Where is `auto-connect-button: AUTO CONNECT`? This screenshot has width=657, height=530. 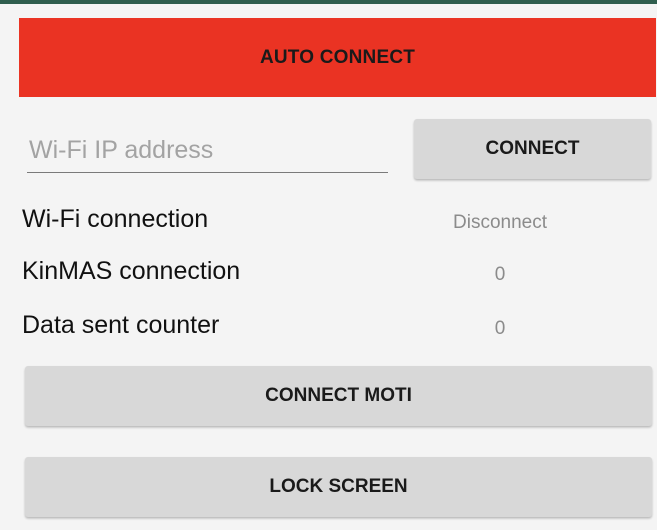
auto-connect-button: AUTO CONNECT is located at coordinates (337, 57).